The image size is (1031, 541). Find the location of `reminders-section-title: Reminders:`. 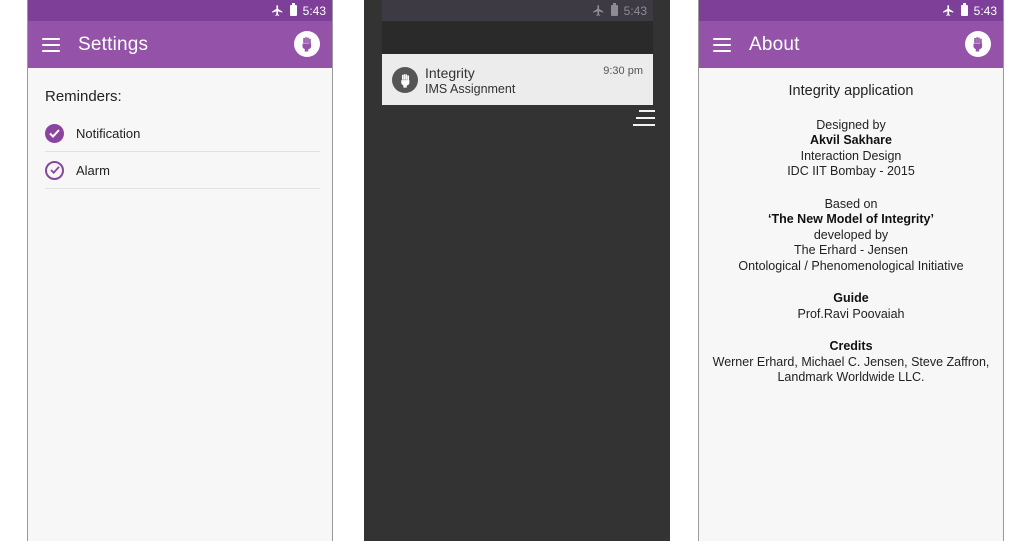

reminders-section-title: Reminders: is located at coordinates (83, 96).